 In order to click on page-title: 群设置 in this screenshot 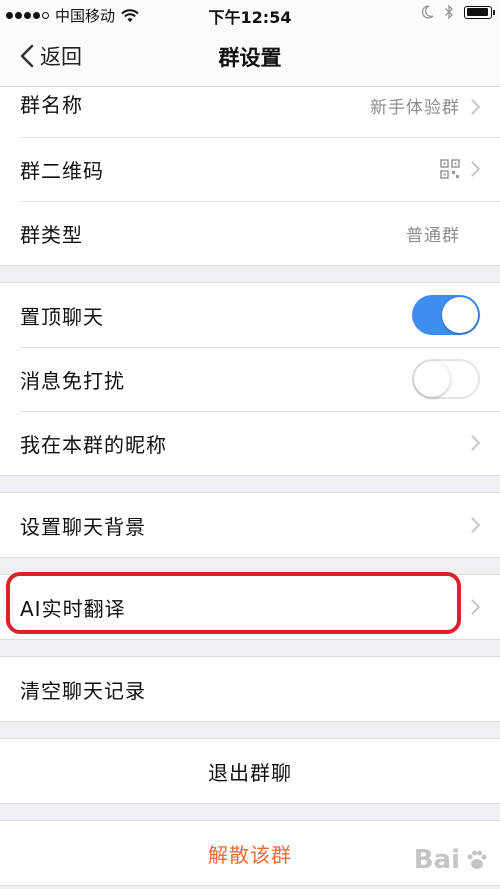, I will do `click(250, 58)`.